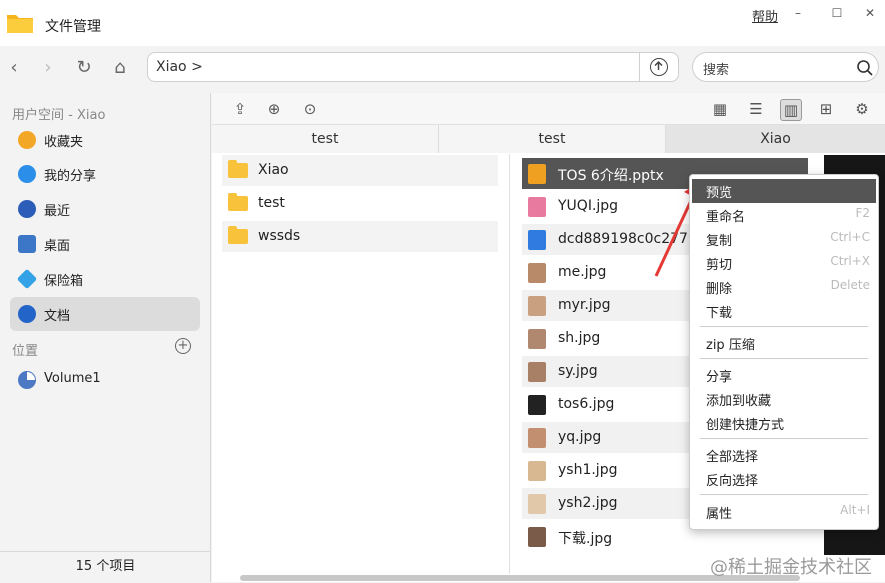 Image resolution: width=885 pixels, height=583 pixels. Describe the element at coordinates (784, 287) in the screenshot. I see `menu-item-delete: 删除 Delete` at that location.